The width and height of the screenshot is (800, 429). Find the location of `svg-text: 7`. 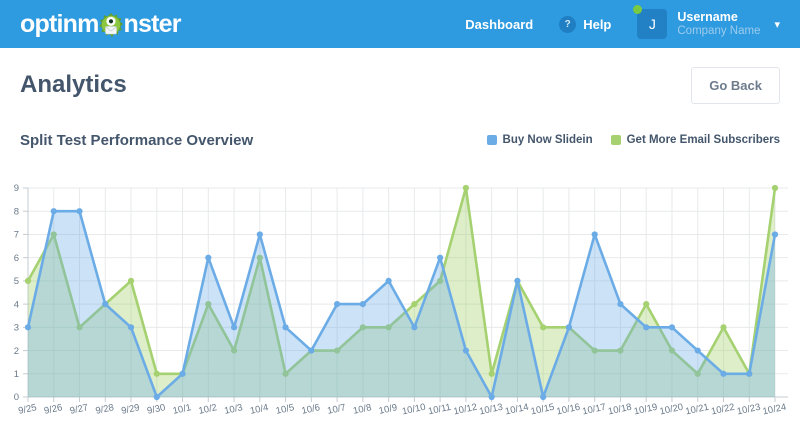

svg-text: 7 is located at coordinates (16, 235).